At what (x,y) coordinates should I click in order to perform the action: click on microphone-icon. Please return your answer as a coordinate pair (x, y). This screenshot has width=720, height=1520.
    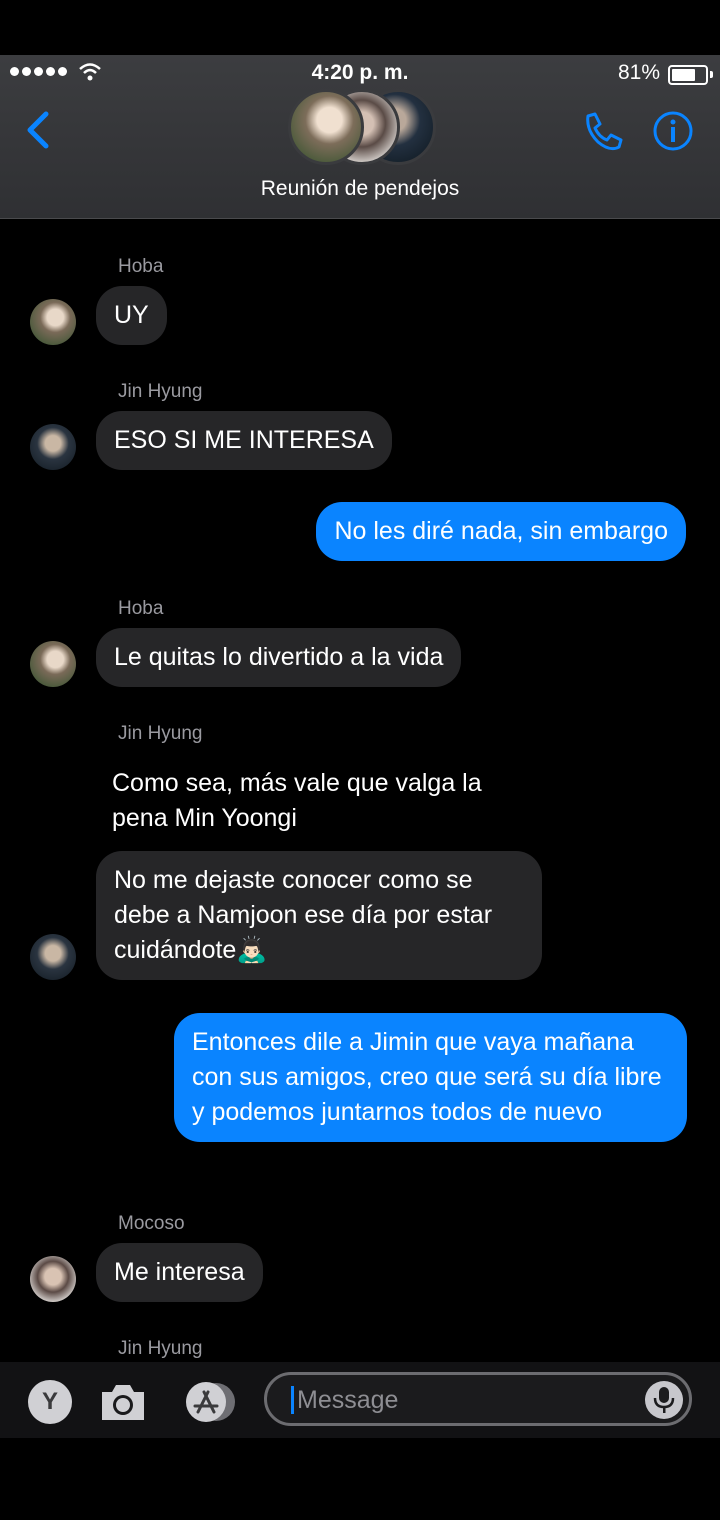
    Looking at the image, I should click on (664, 1400).